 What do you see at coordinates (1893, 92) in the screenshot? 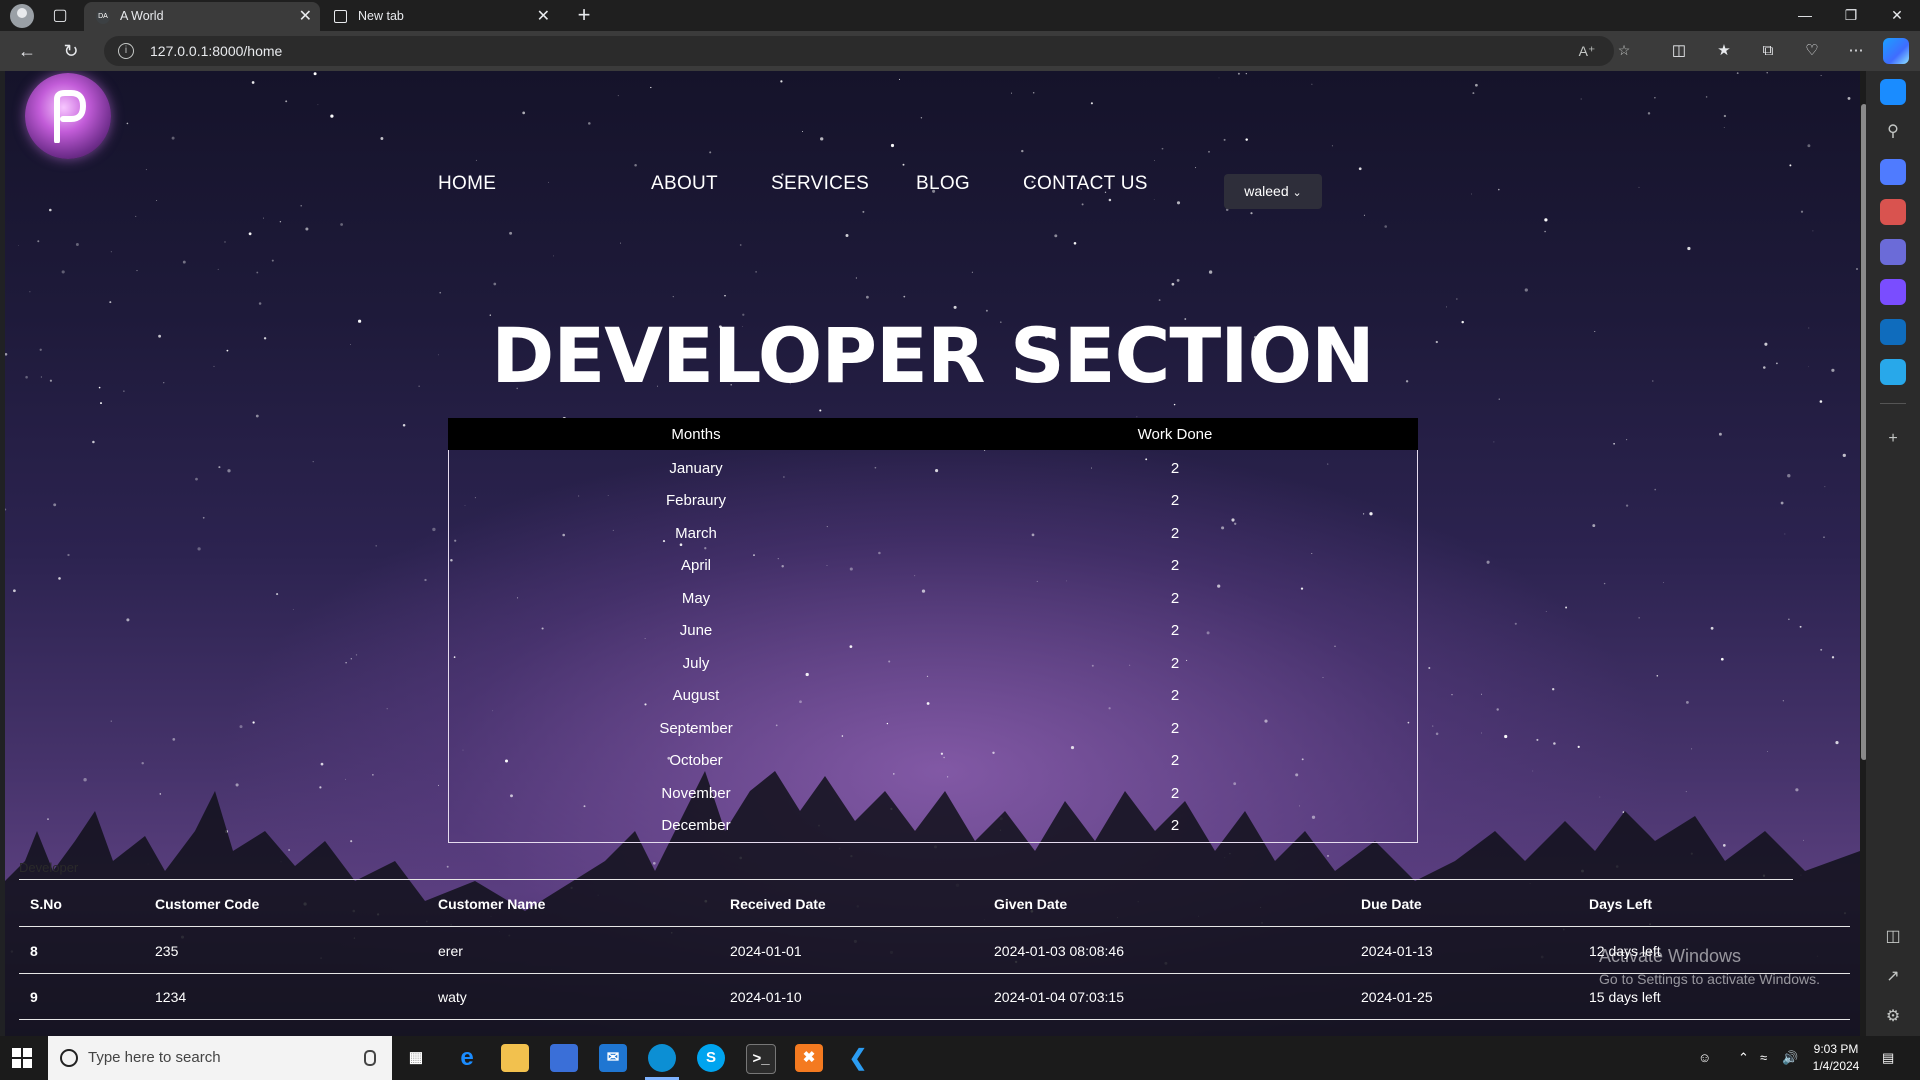
I see `bell-icon` at bounding box center [1893, 92].